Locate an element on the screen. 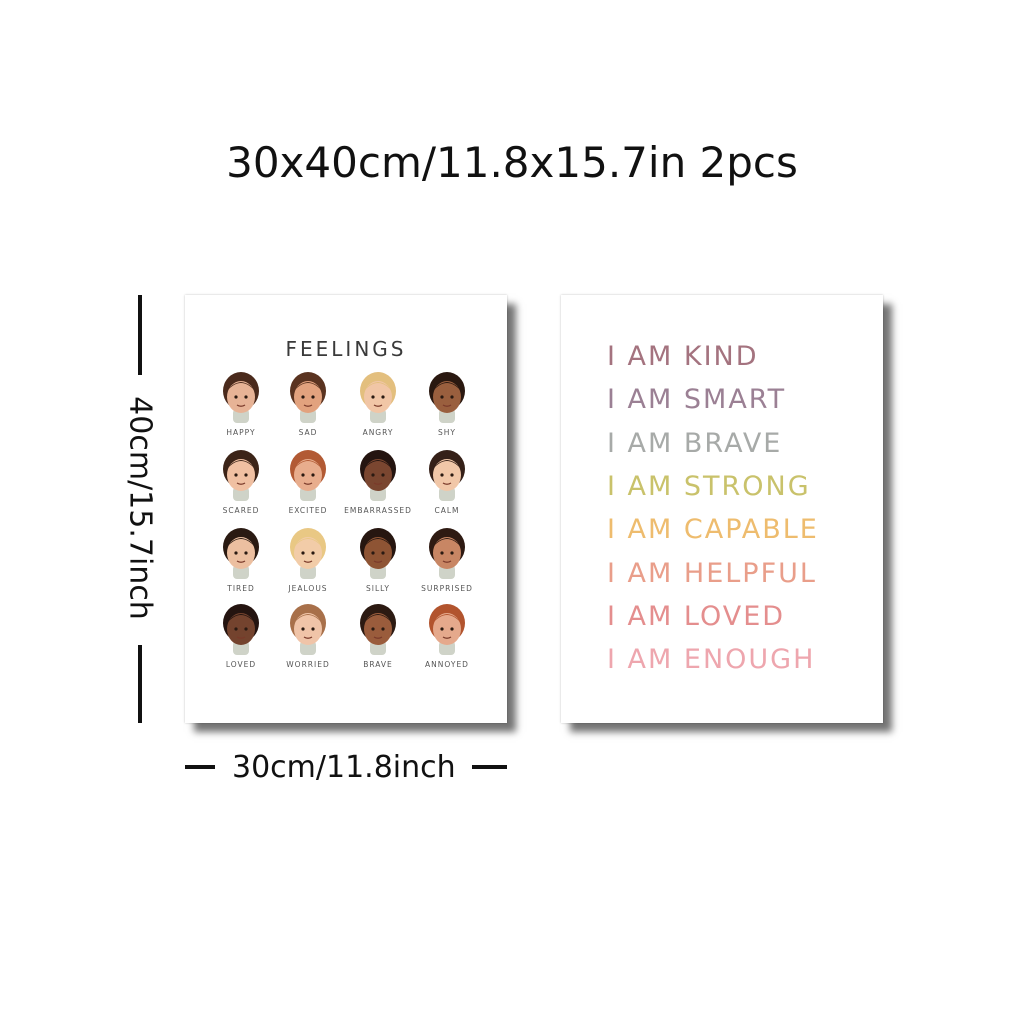  feeling-card: SAD is located at coordinates (308, 405).